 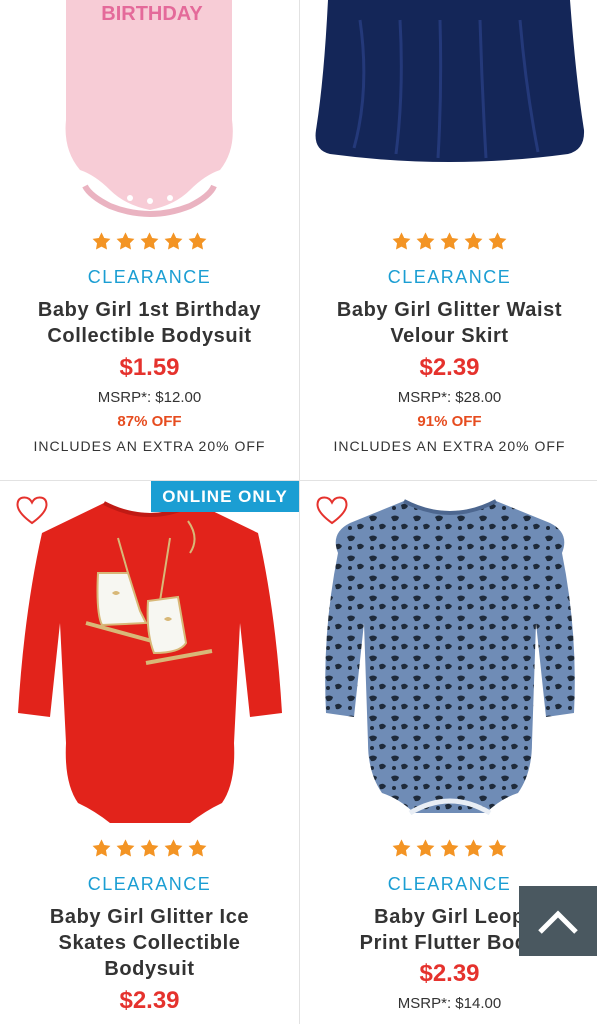 I want to click on product-name-line: Velour Skirt, so click(x=449, y=336).